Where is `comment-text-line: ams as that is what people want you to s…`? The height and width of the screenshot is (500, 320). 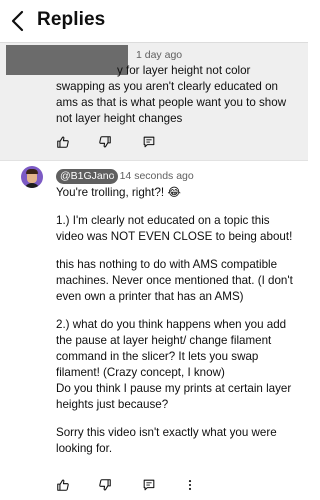
comment-text-line: ams as that is what people want you to s… is located at coordinates (171, 102).